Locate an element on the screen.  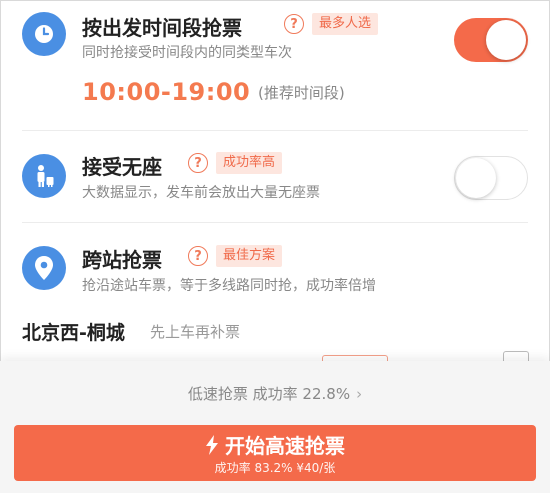
clock-icon is located at coordinates (44, 34).